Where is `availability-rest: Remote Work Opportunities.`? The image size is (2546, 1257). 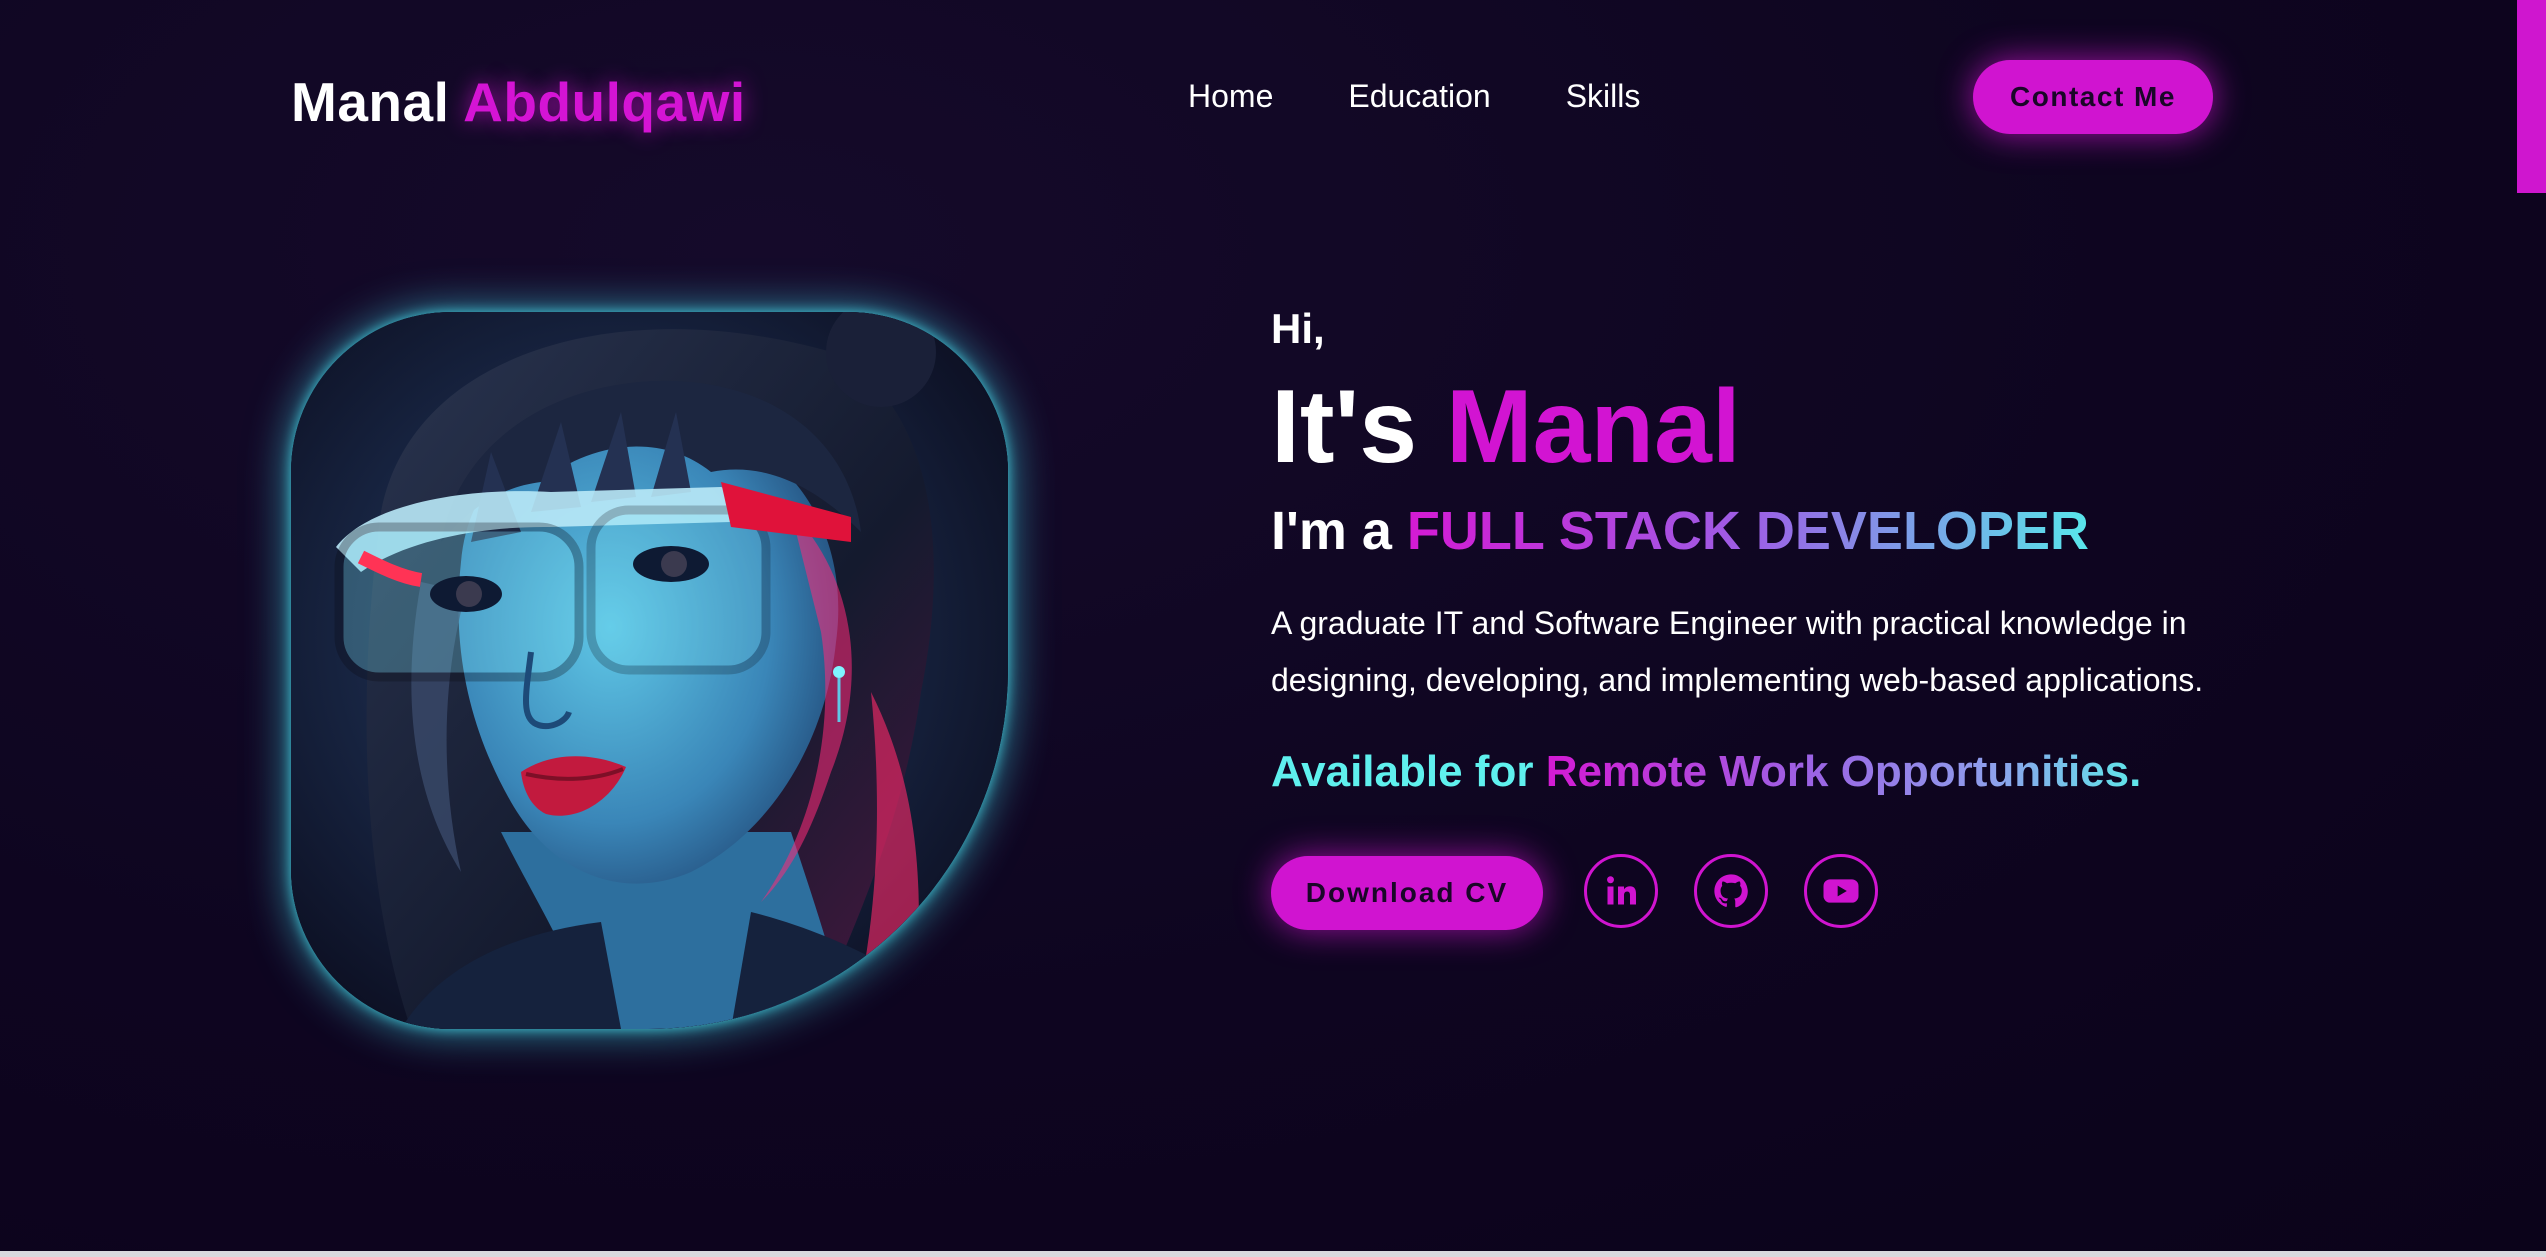
availability-rest: Remote Work Opportunities. is located at coordinates (1843, 771).